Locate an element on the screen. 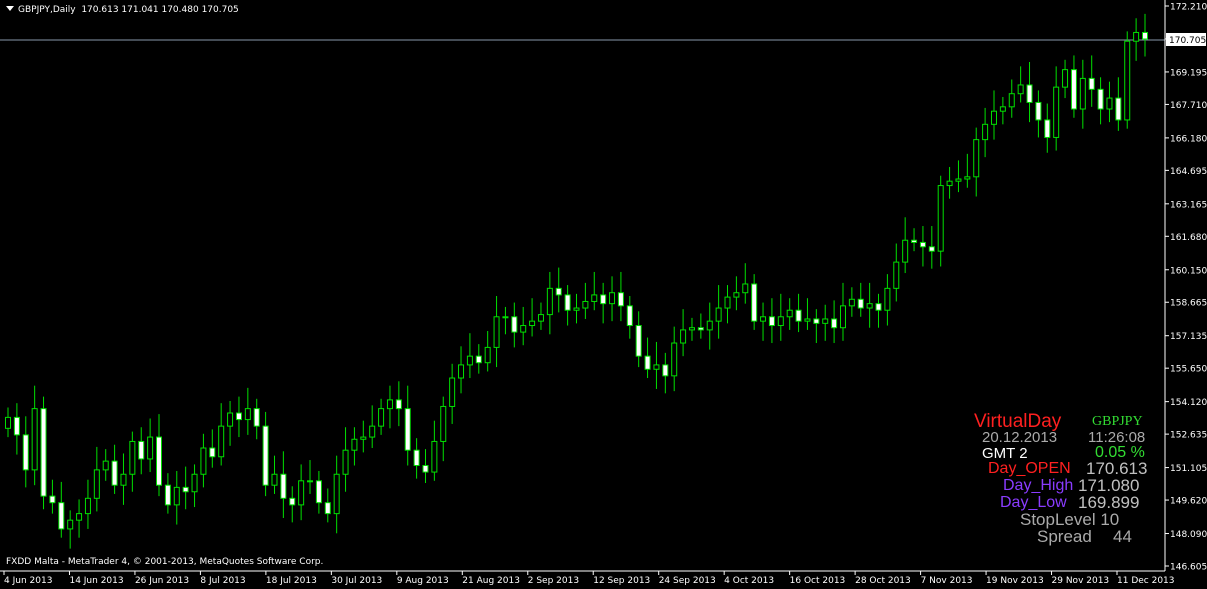  x-tick-label: 30 Jul 2013 is located at coordinates (356, 581).